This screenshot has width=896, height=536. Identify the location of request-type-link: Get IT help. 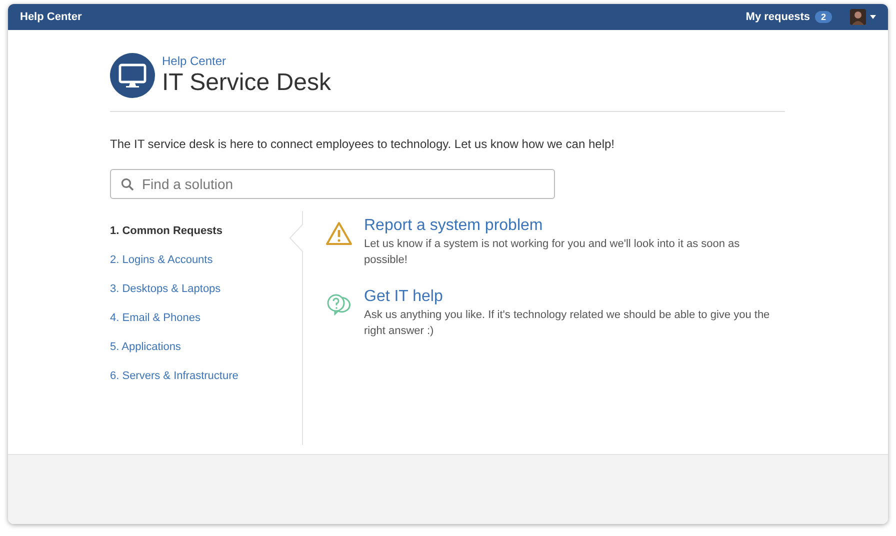
(574, 297).